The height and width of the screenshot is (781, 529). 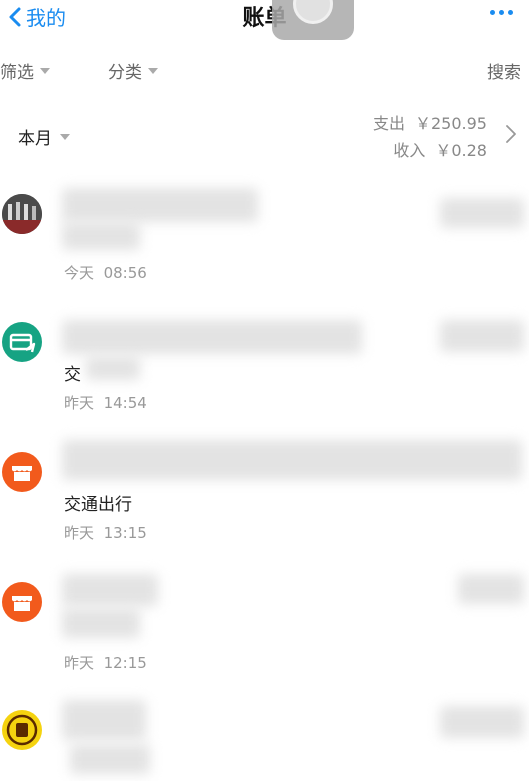 I want to click on photo-avatar-icon, so click(x=22, y=214).